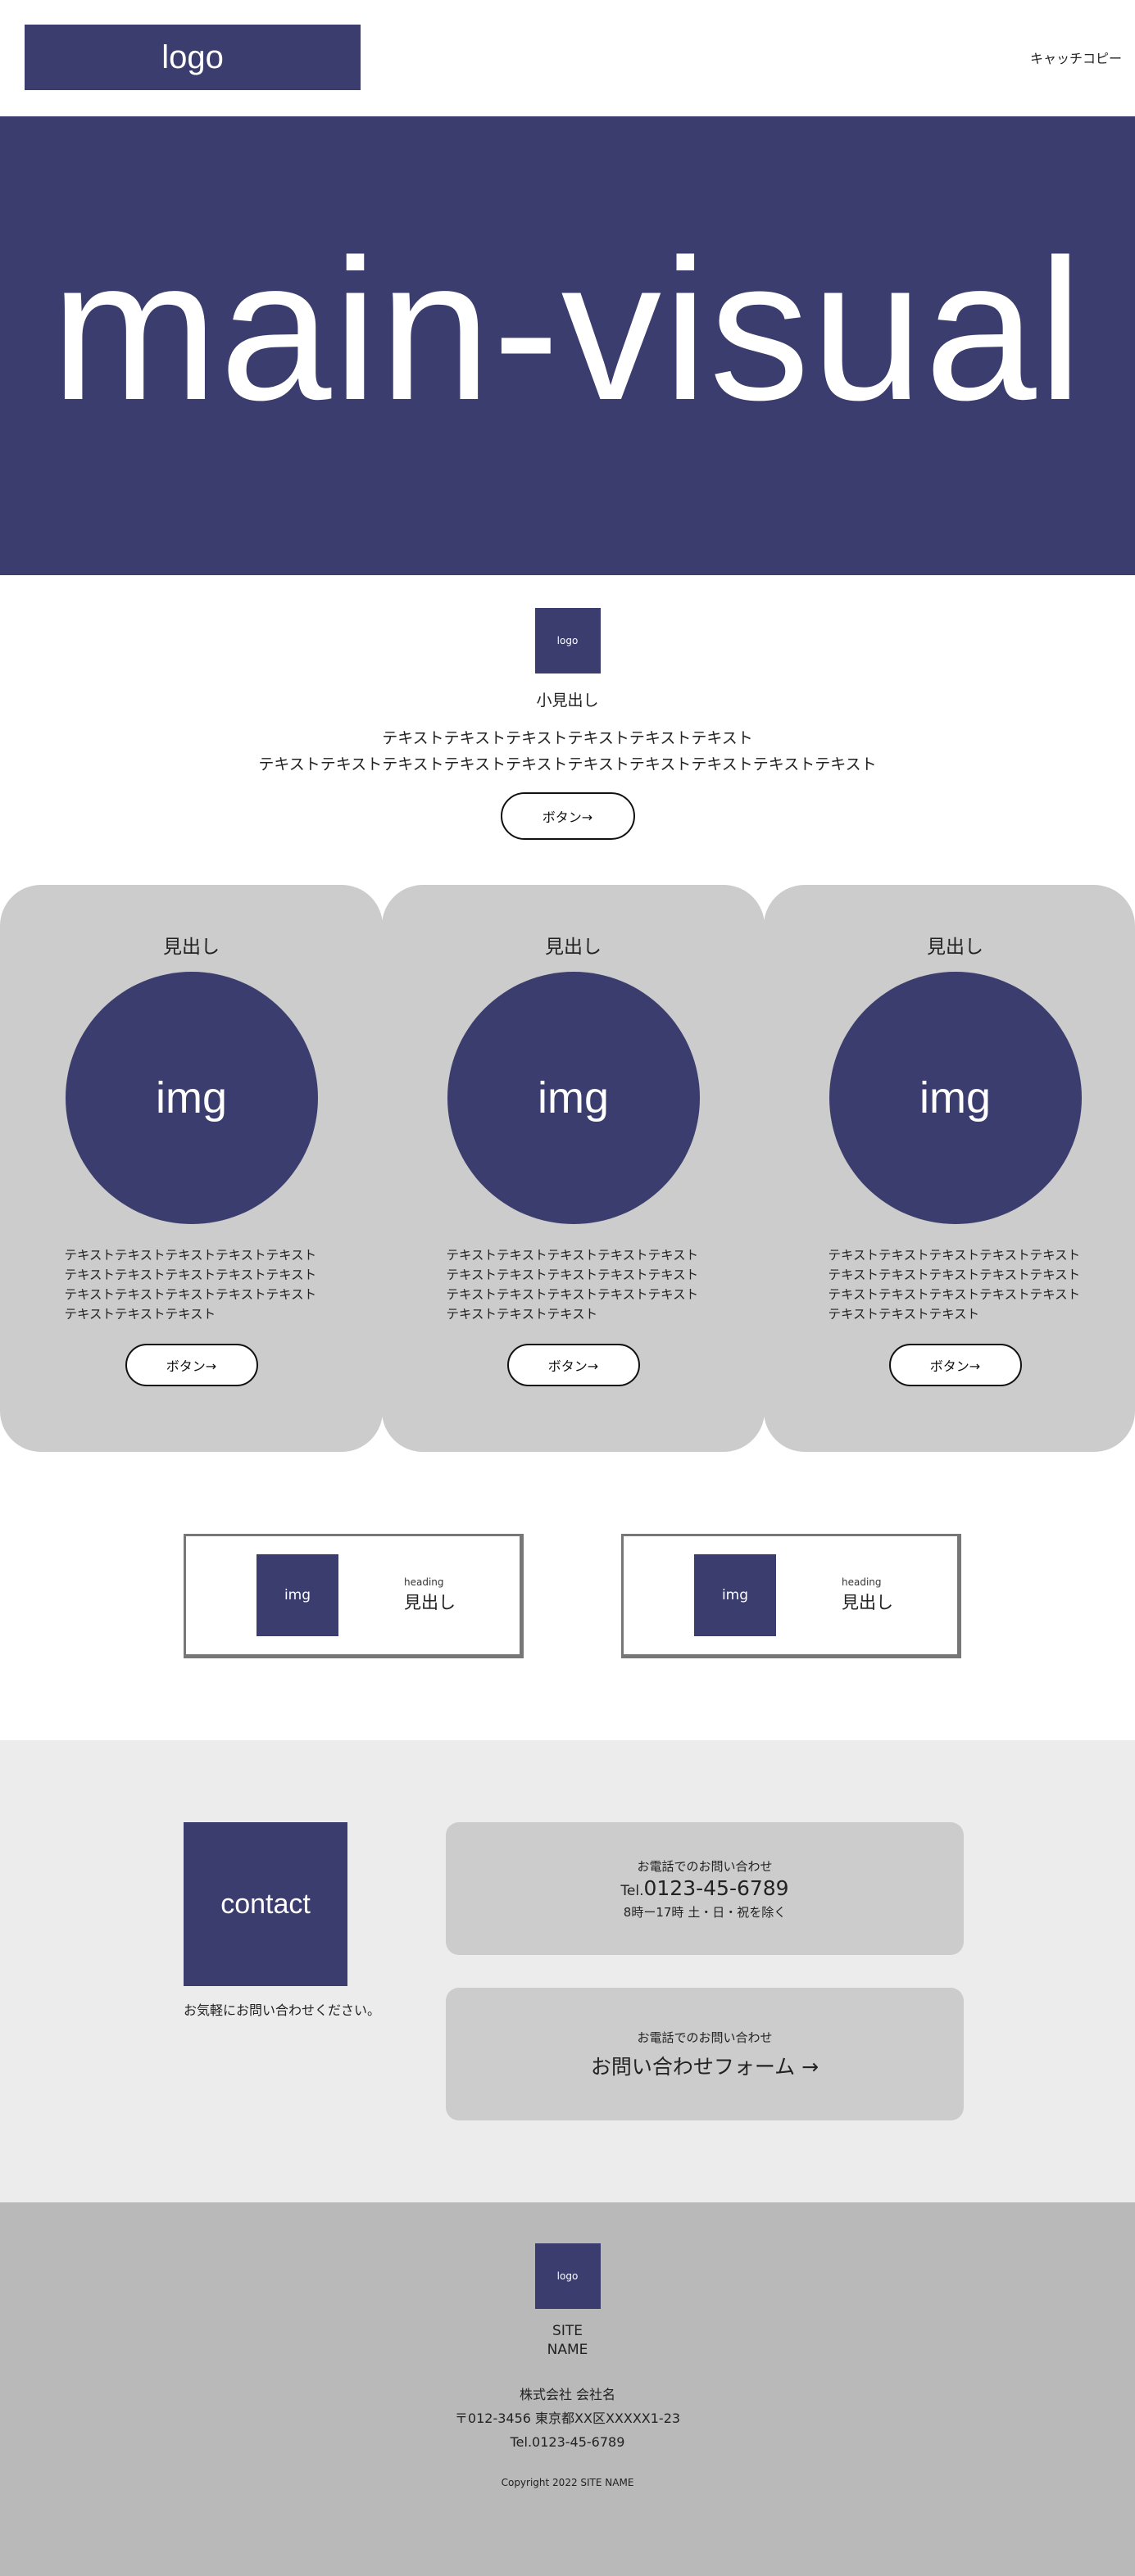  What do you see at coordinates (567, 2341) in the screenshot?
I see `site-name: SITE NAME` at bounding box center [567, 2341].